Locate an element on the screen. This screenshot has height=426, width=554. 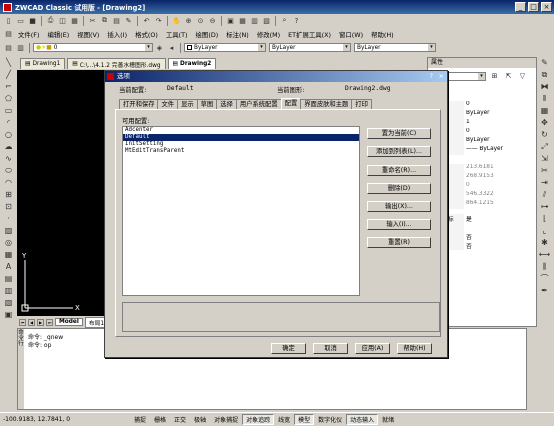
status-lineweight: 线宽 is located at coordinates (284, 419).